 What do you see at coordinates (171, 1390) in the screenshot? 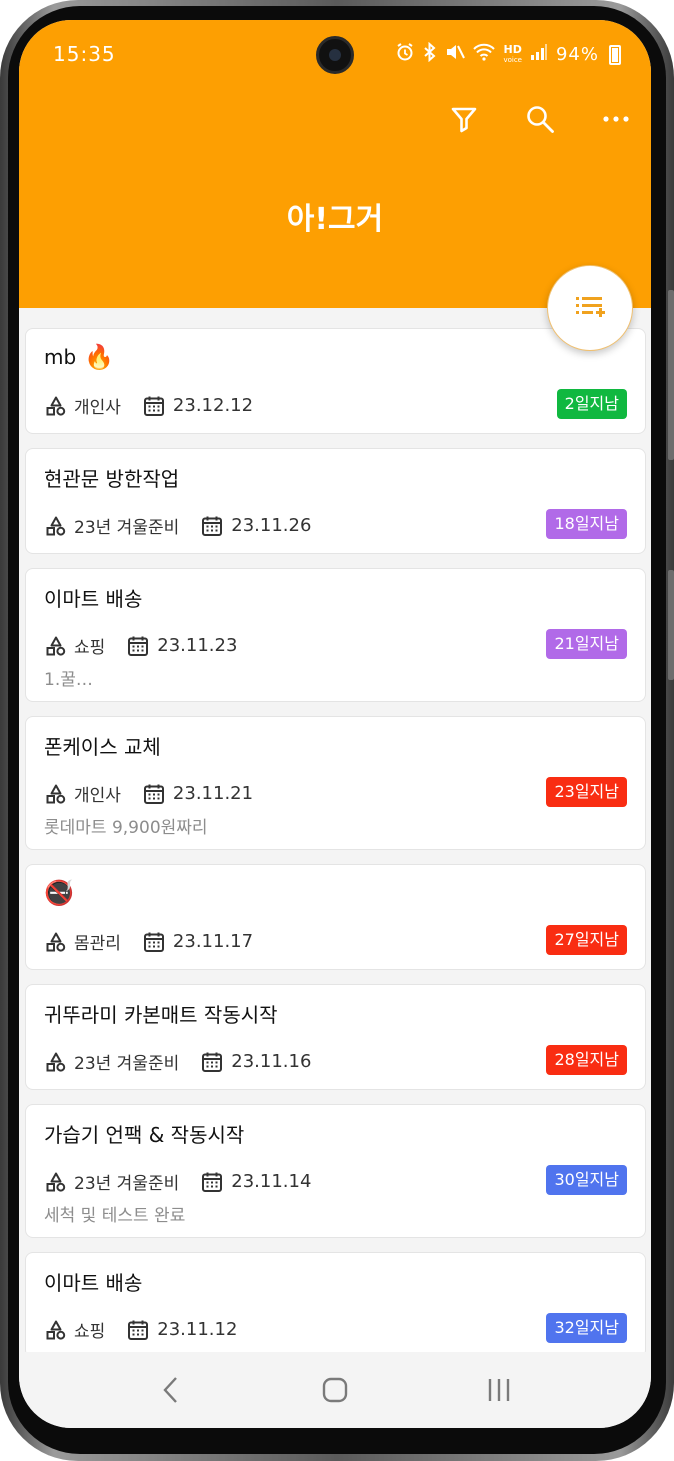
I see `back-button` at bounding box center [171, 1390].